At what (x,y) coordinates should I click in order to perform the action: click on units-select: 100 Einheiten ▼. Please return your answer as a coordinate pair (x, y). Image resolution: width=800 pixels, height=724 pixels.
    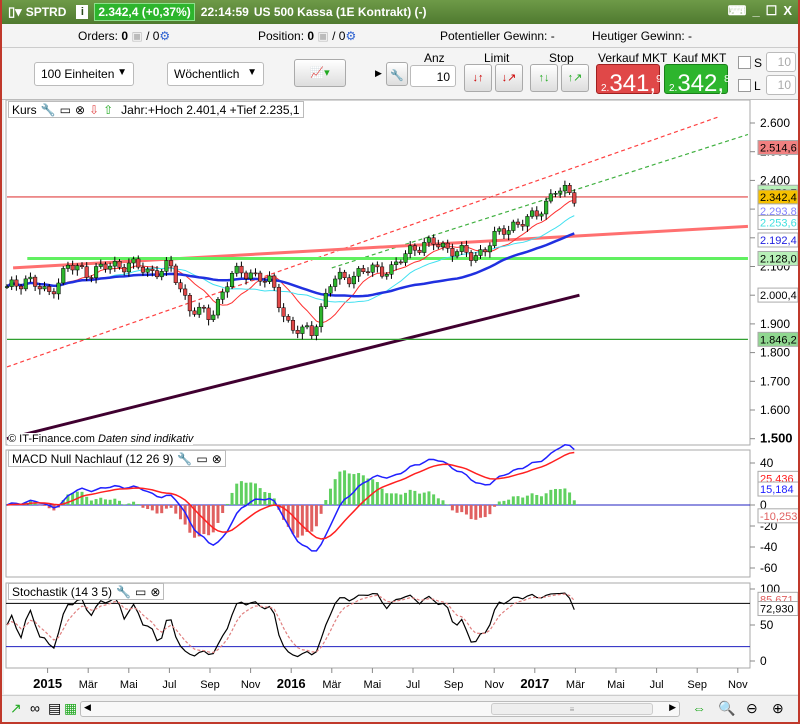
    Looking at the image, I should click on (84, 74).